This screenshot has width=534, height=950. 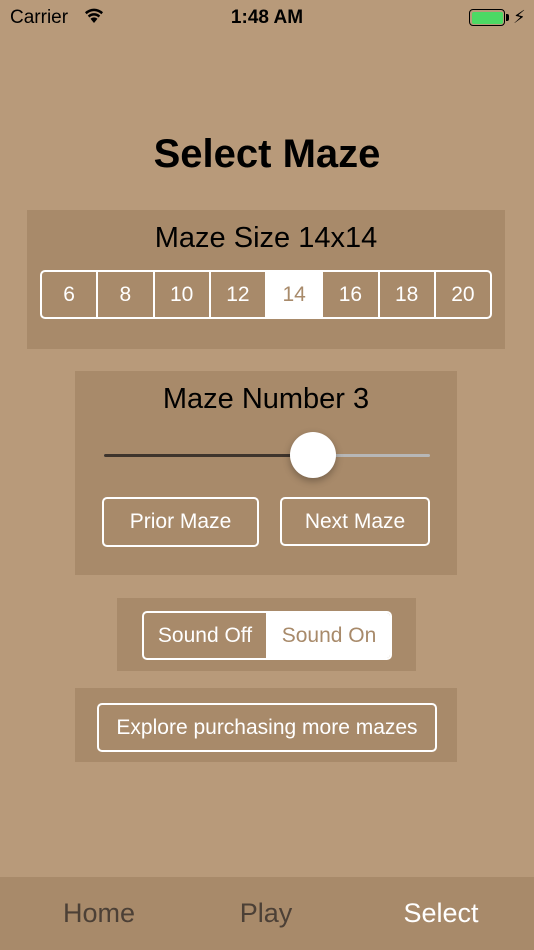 I want to click on size-option: 18, so click(x=405, y=294).